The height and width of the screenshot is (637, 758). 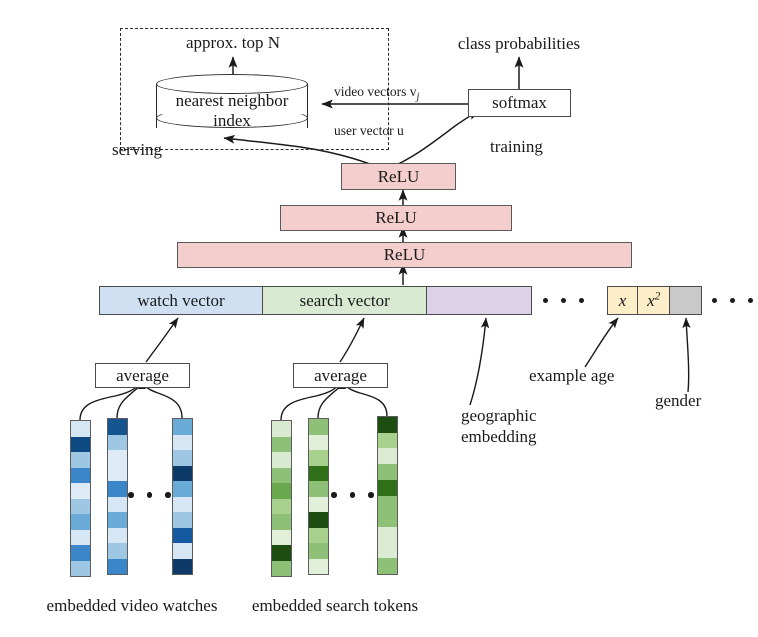 I want to click on arrow-average-watch-to-featbar, so click(x=162, y=340).